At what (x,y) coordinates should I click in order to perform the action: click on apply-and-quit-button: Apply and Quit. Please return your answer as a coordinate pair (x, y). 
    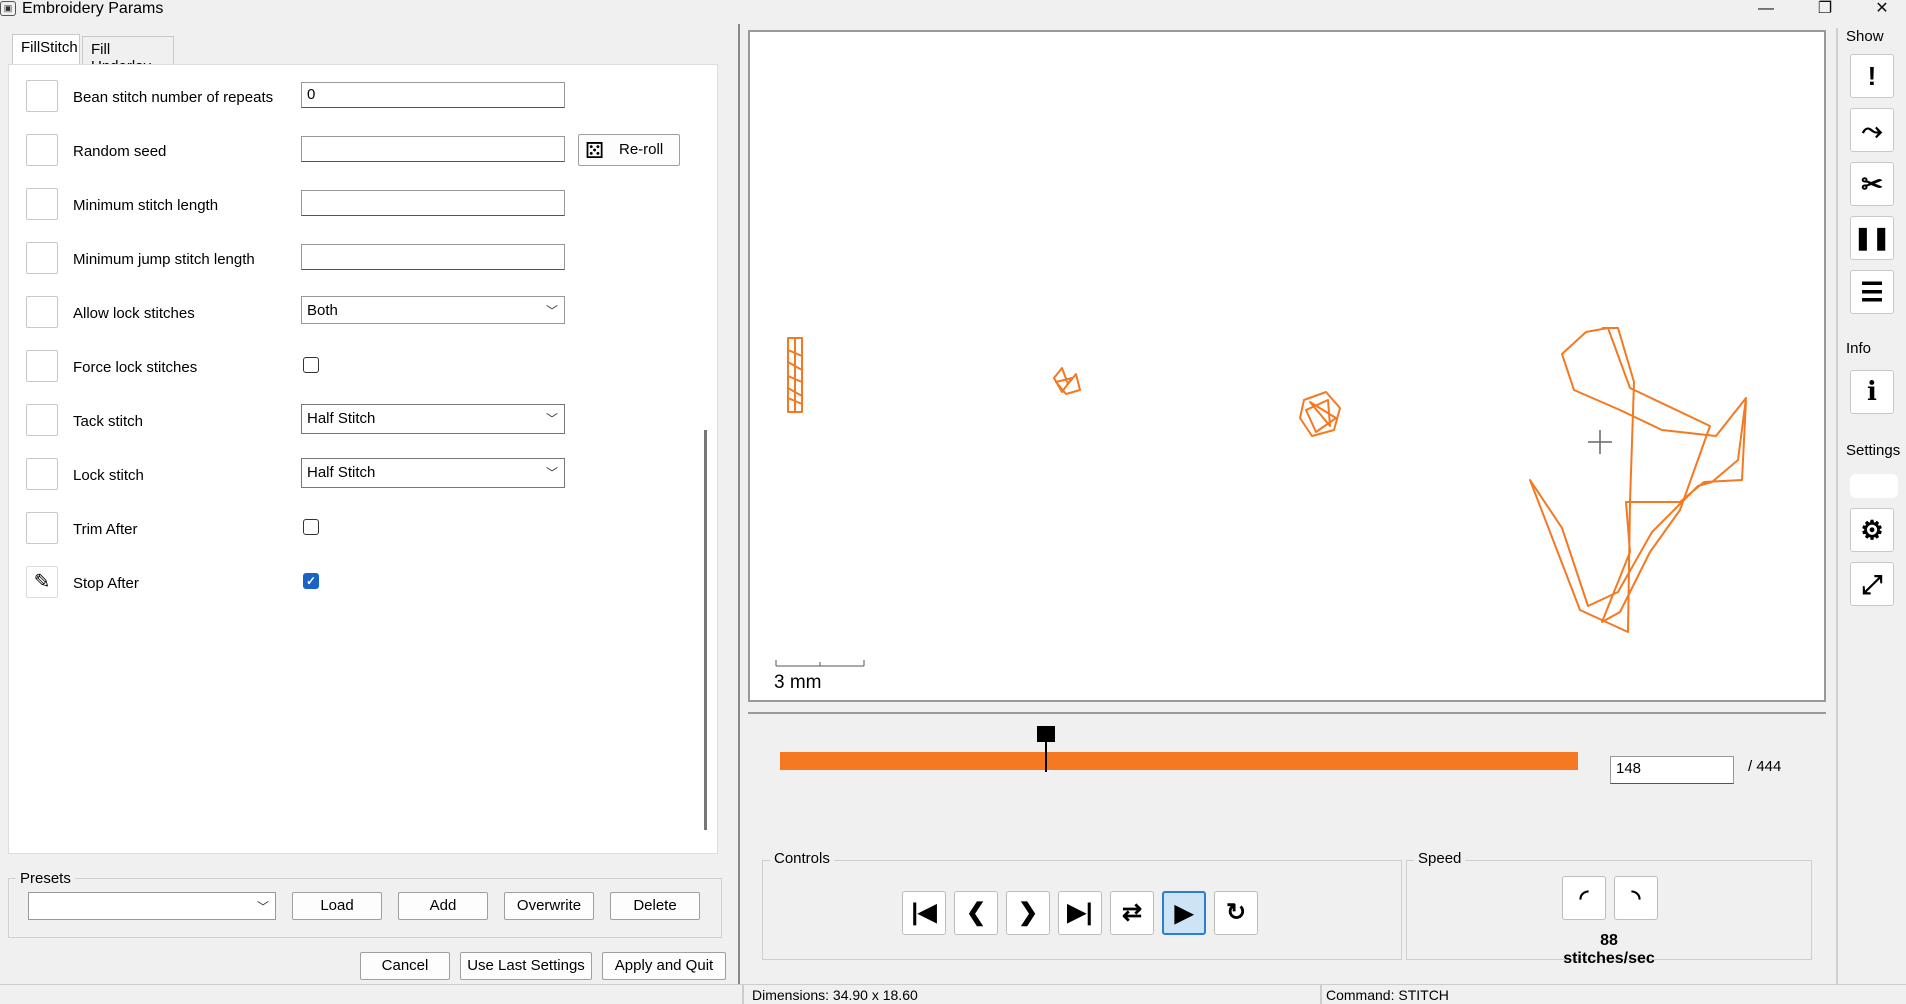
    Looking at the image, I should click on (664, 966).